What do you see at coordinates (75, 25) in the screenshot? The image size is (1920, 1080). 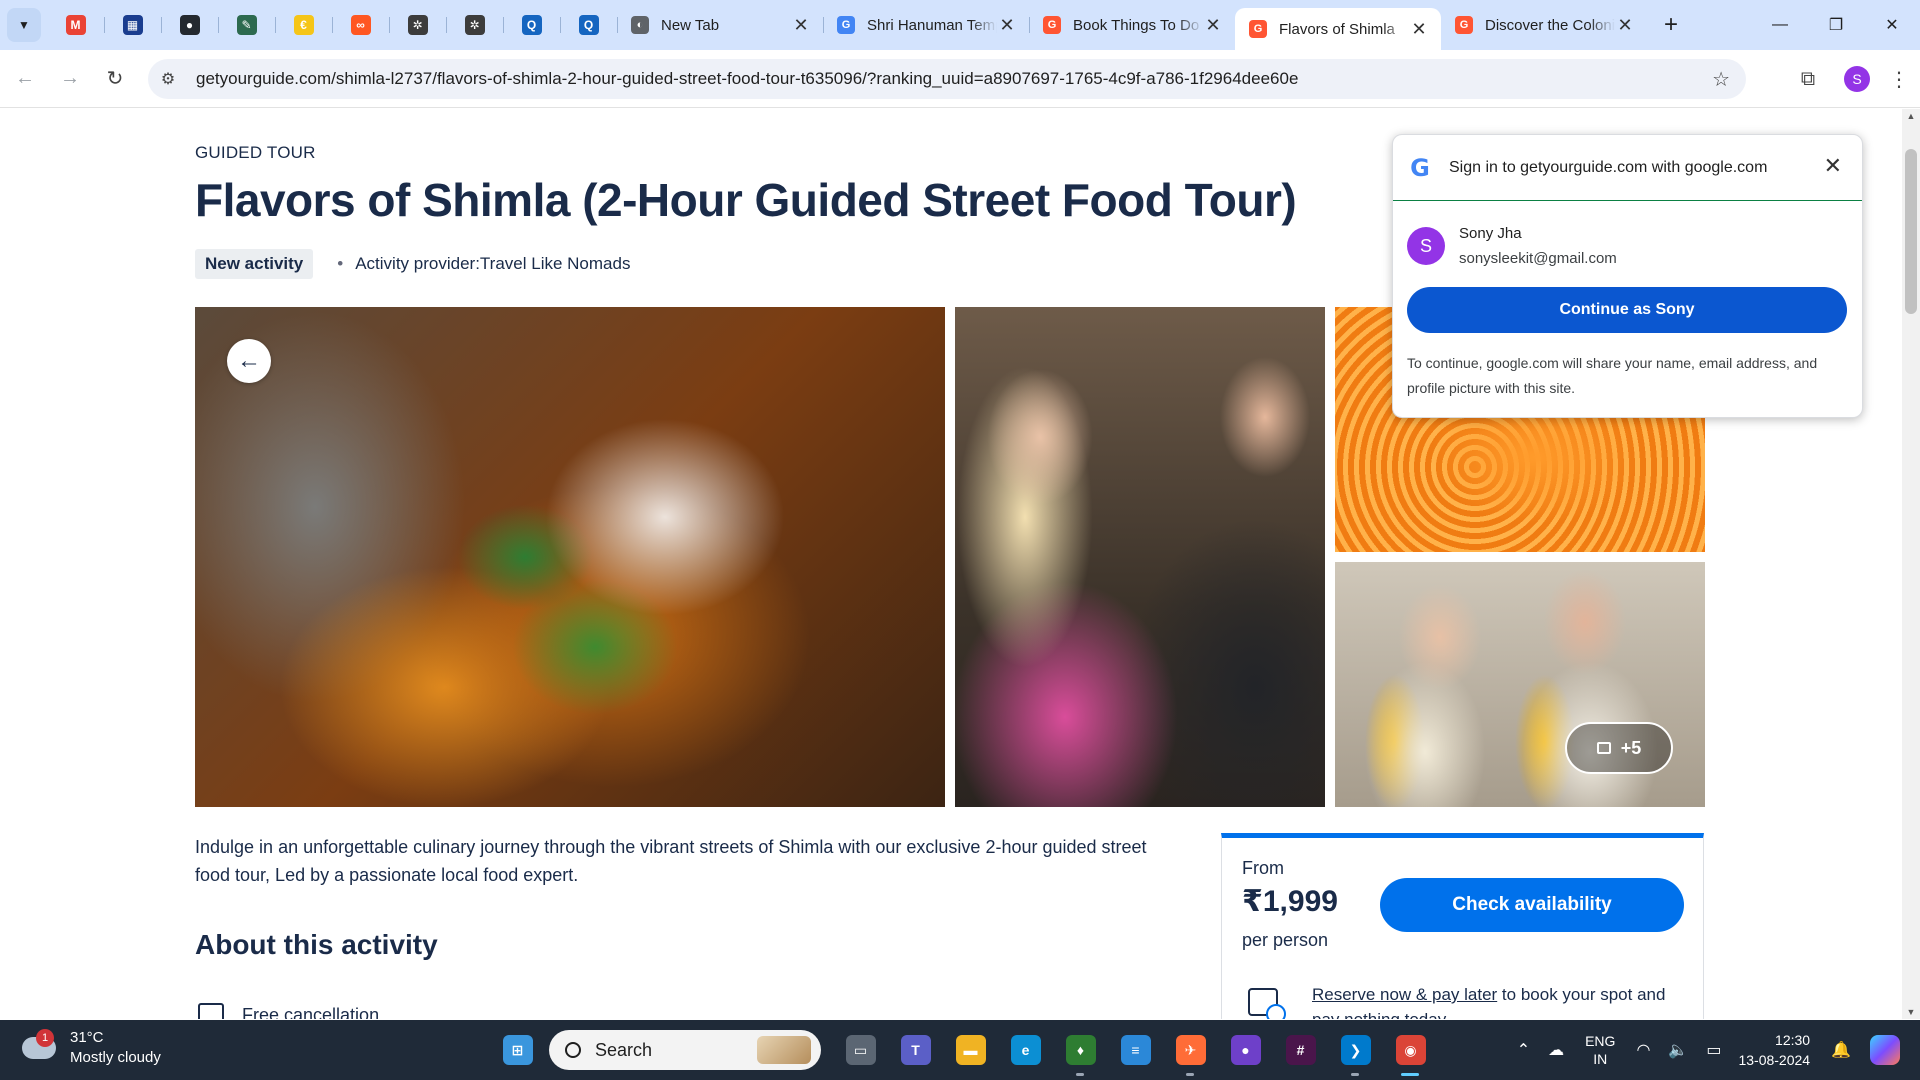 I see `pinned-tab: M` at bounding box center [75, 25].